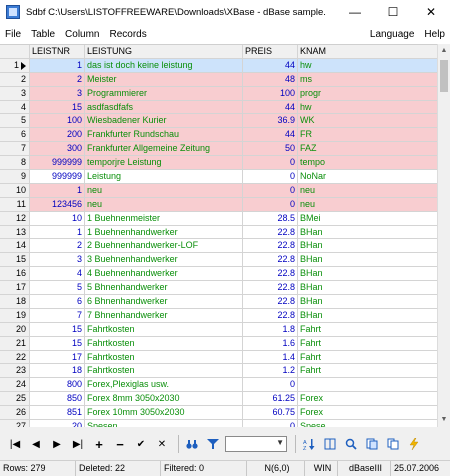 This screenshot has width=450, height=476. I want to click on table-row: 16 4 4 Buehnenhandwerker 22.8 BHan, so click(218, 274).